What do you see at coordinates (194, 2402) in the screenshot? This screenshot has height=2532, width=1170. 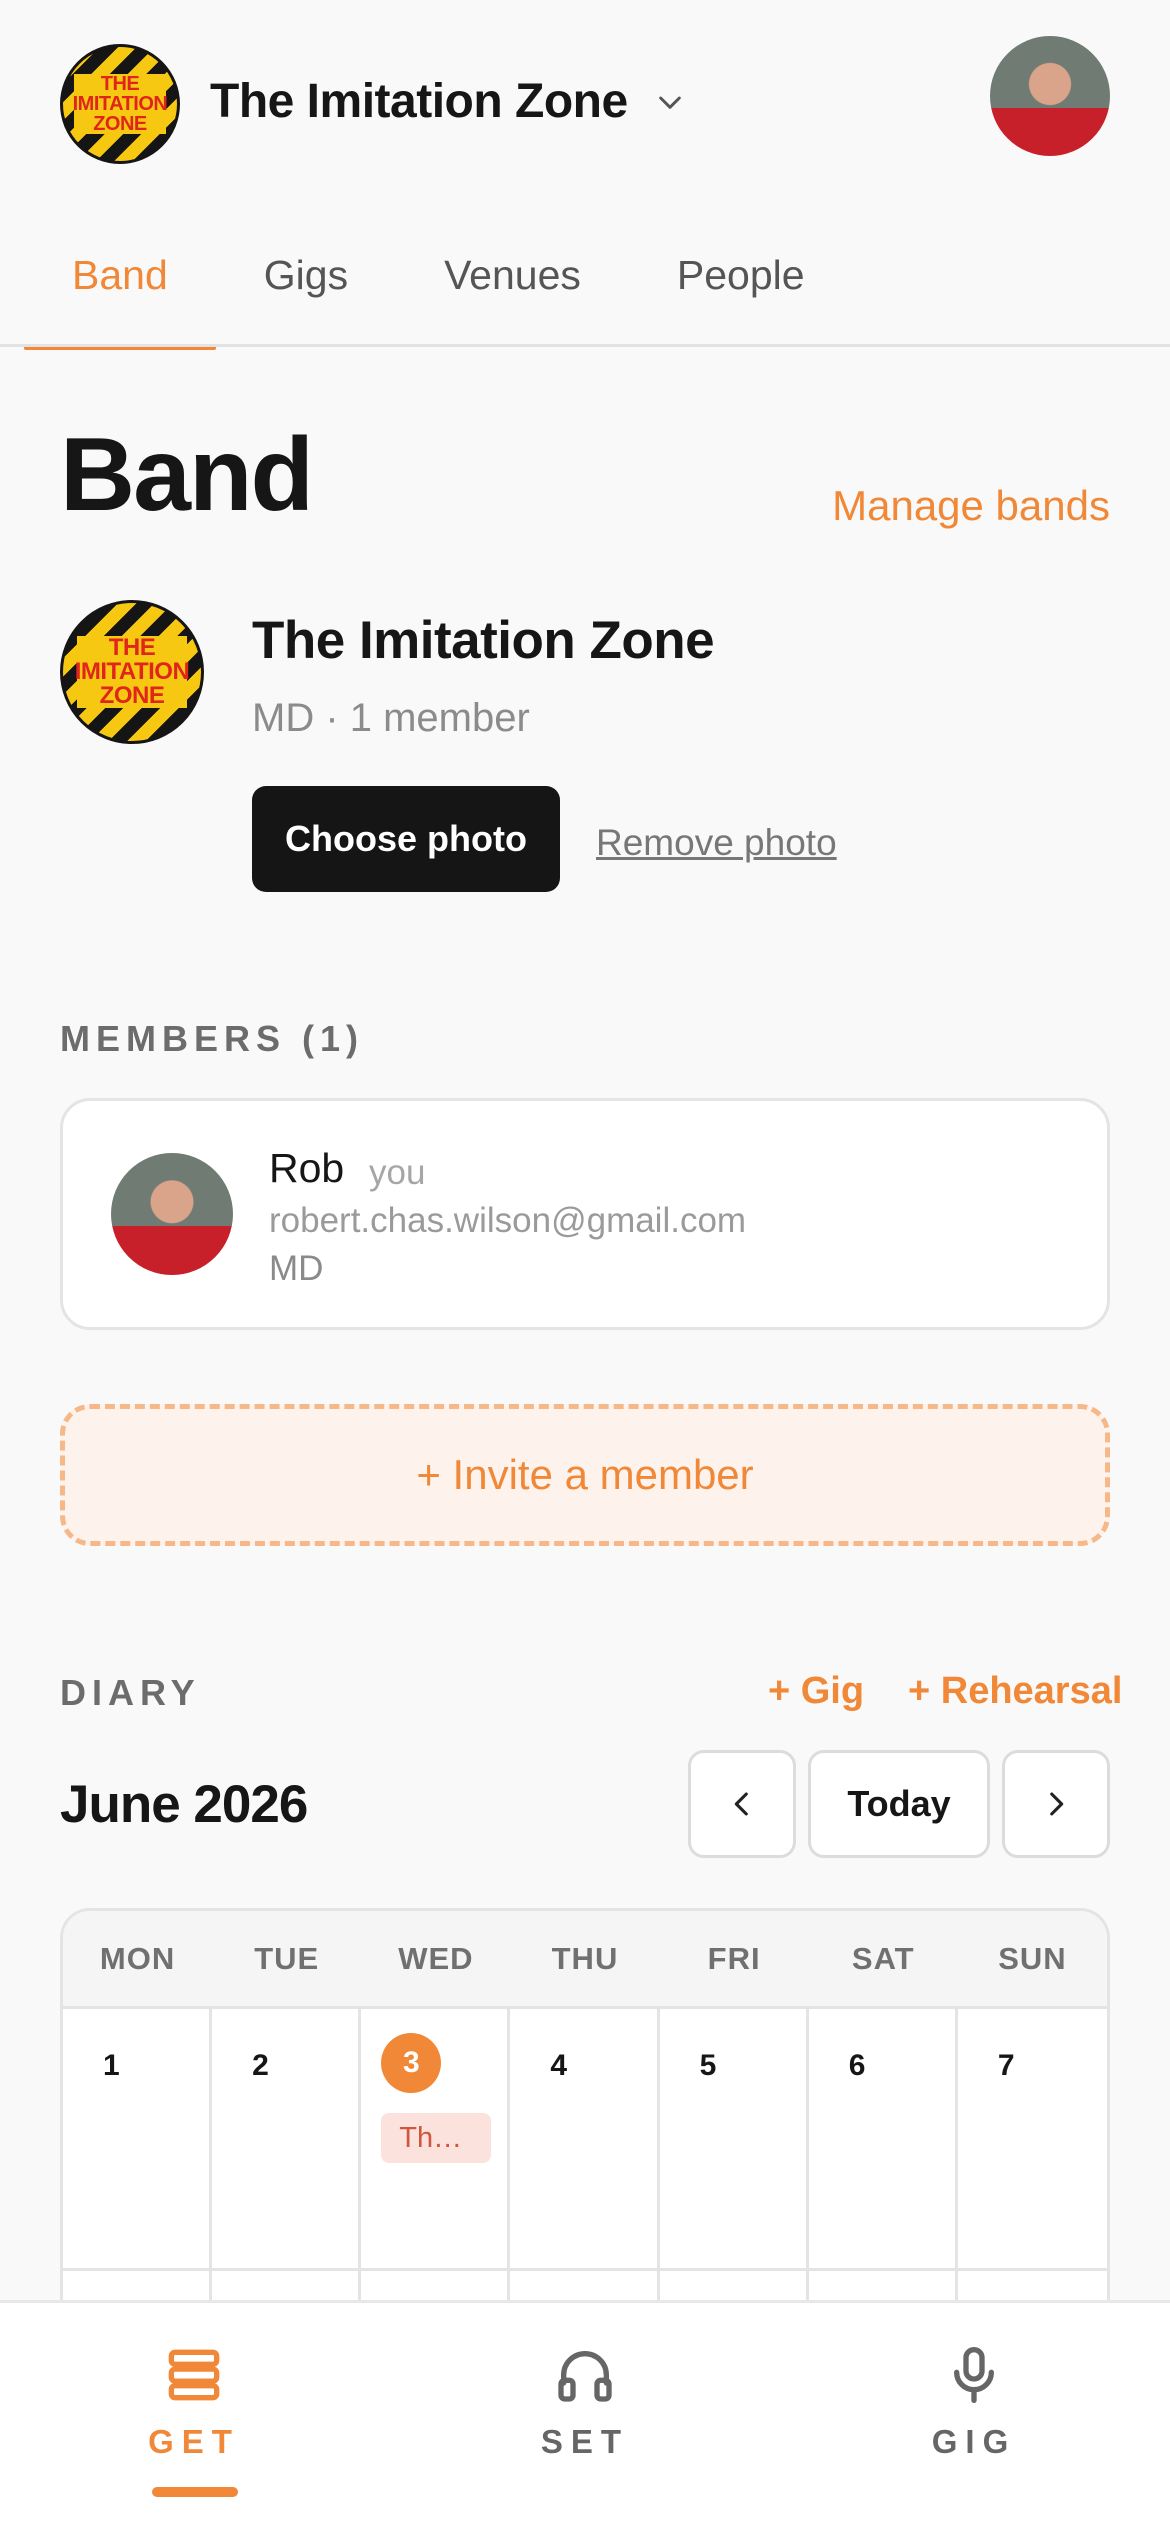 I see `nav-get: GET` at bounding box center [194, 2402].